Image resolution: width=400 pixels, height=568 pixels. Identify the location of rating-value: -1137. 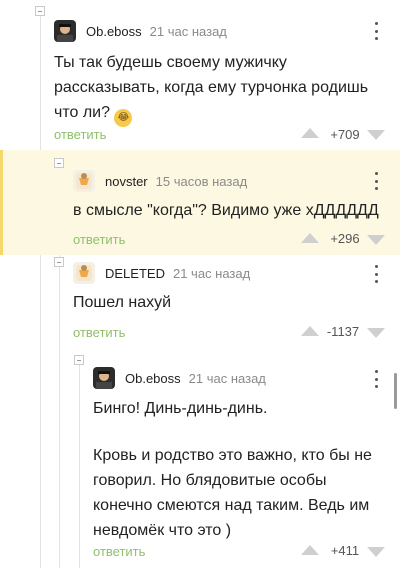
(343, 331).